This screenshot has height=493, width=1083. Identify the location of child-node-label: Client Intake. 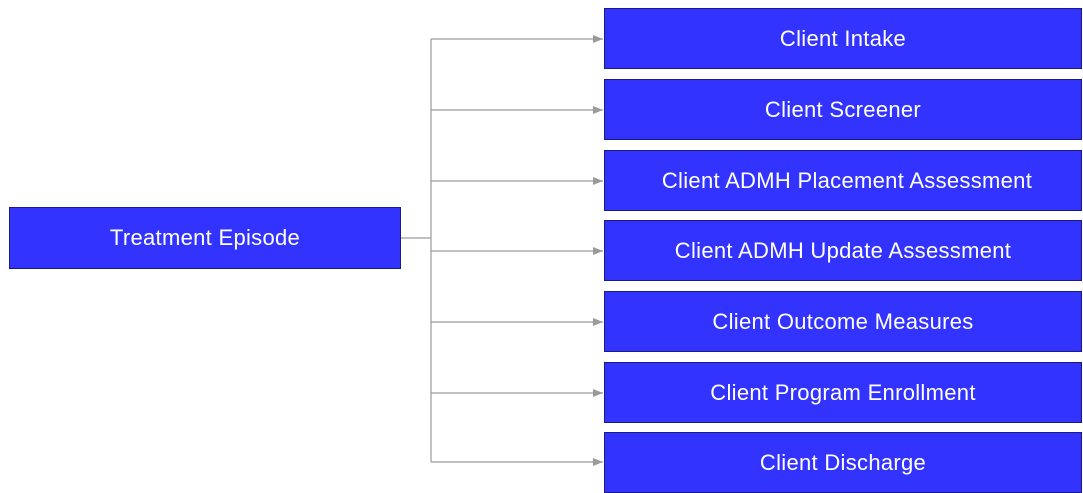
(843, 38).